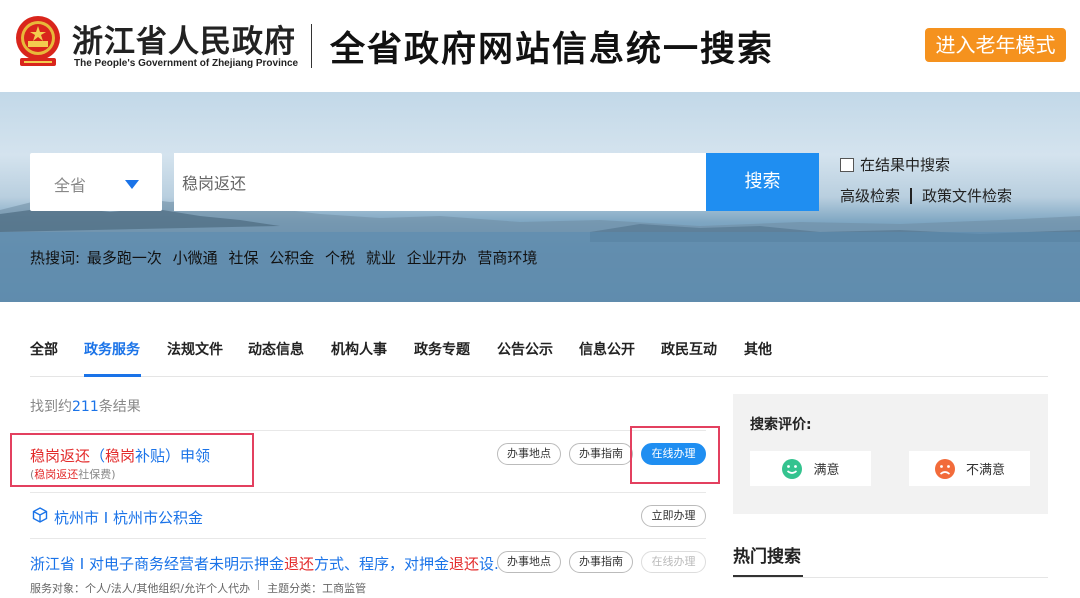 The width and height of the screenshot is (1080, 598). Describe the element at coordinates (781, 425) in the screenshot. I see `evaluation-title: 搜索评价:` at that location.